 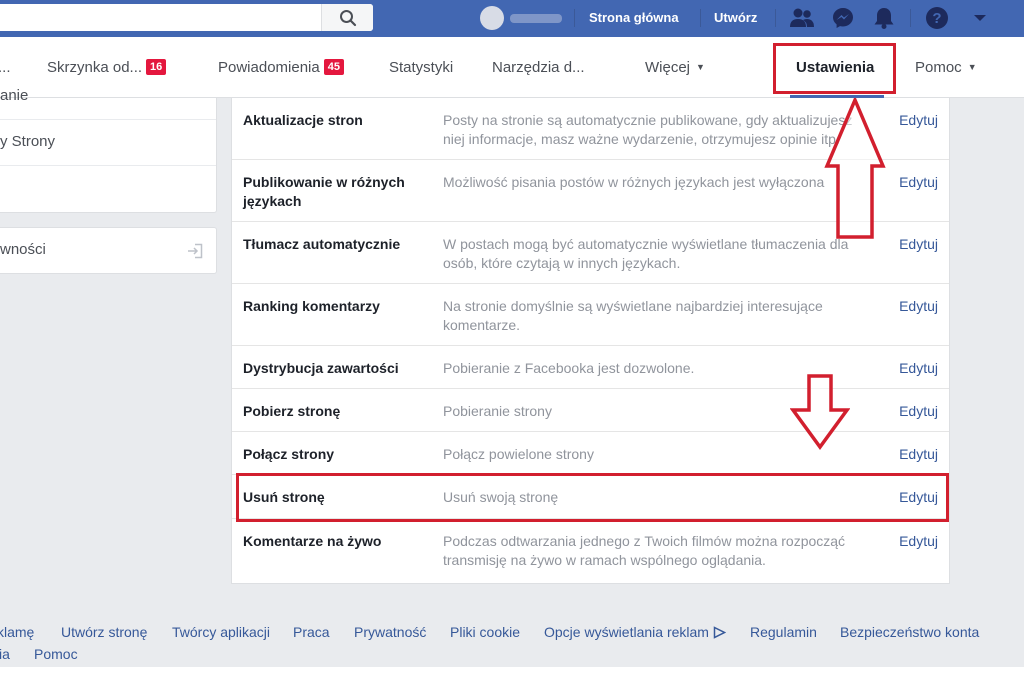 I want to click on sidebar-card: anie y Strony, so click(x=108, y=150).